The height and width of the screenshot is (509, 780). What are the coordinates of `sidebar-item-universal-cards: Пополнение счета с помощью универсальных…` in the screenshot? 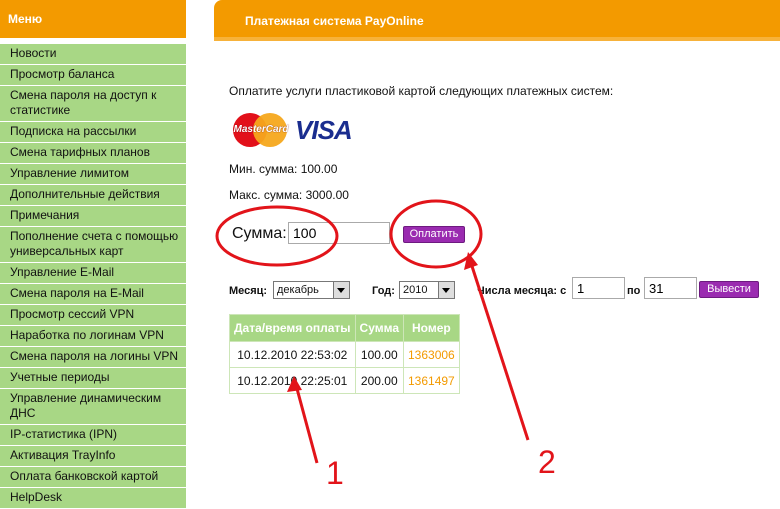 It's located at (93, 245).